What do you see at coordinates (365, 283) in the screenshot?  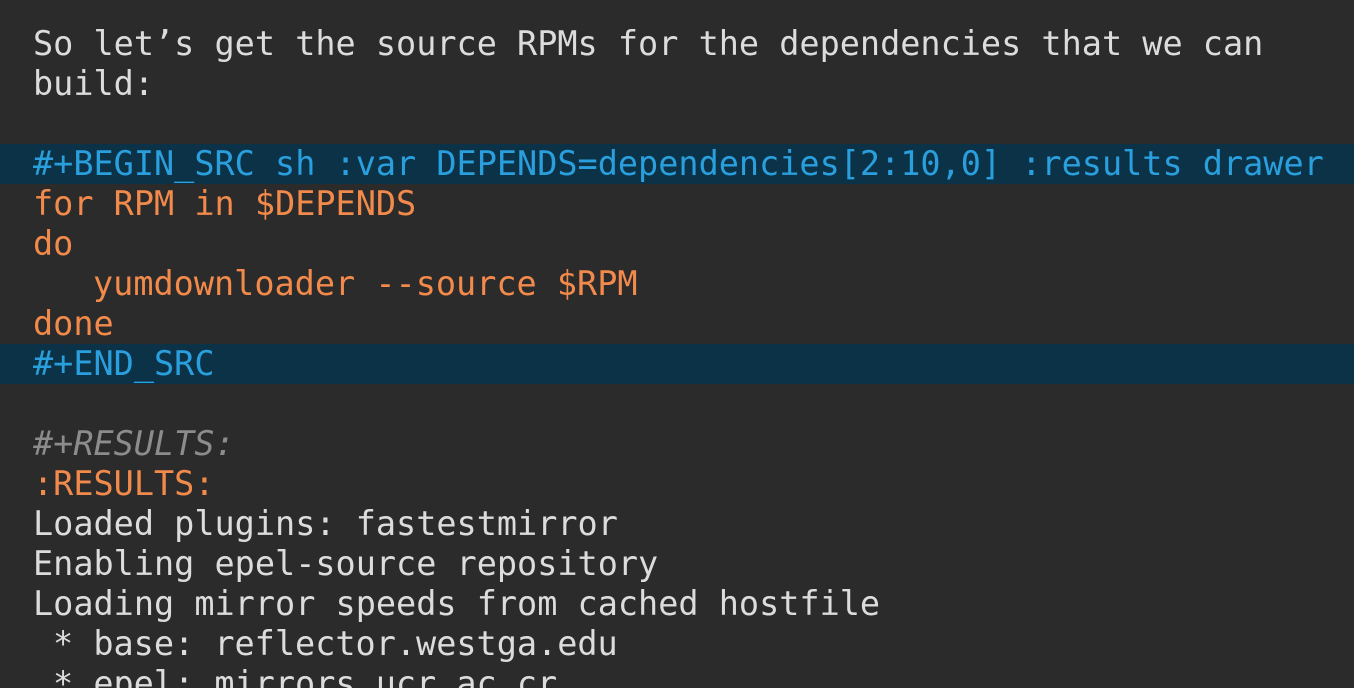 I see `code-line-3: yumdownloader --source $RPM` at bounding box center [365, 283].